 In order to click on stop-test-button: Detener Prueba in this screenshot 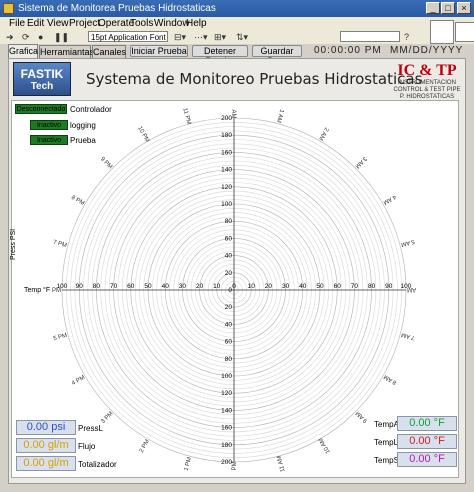, I will do `click(220, 55)`.